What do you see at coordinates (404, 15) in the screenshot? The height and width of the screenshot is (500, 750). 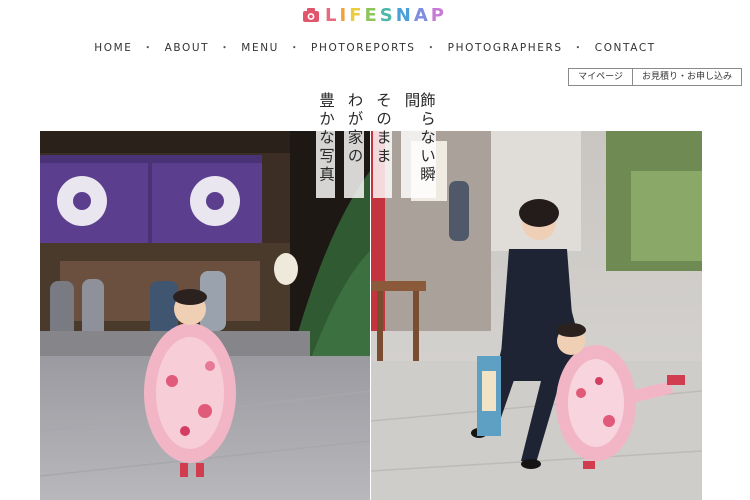 I see `brand-letter: N` at bounding box center [404, 15].